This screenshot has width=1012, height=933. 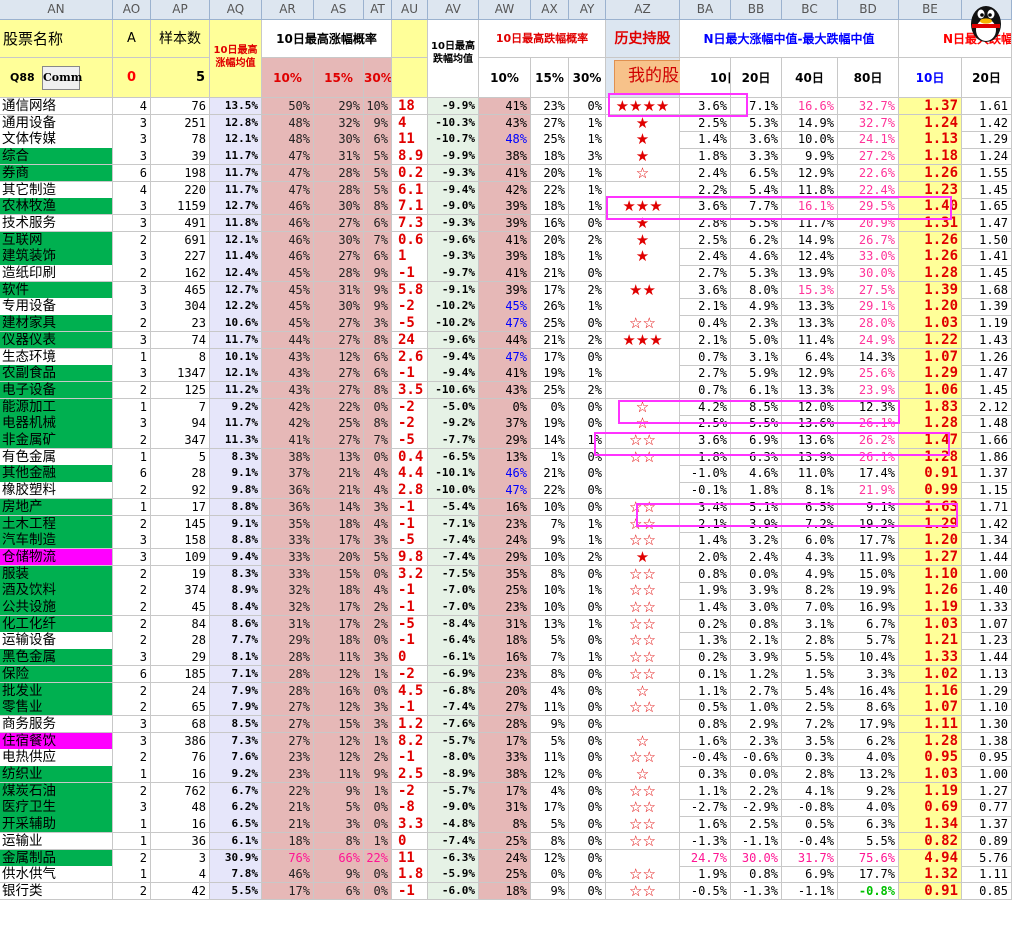 What do you see at coordinates (987, 808) in the screenshot?
I see `cell-bf: 0.77` at bounding box center [987, 808].